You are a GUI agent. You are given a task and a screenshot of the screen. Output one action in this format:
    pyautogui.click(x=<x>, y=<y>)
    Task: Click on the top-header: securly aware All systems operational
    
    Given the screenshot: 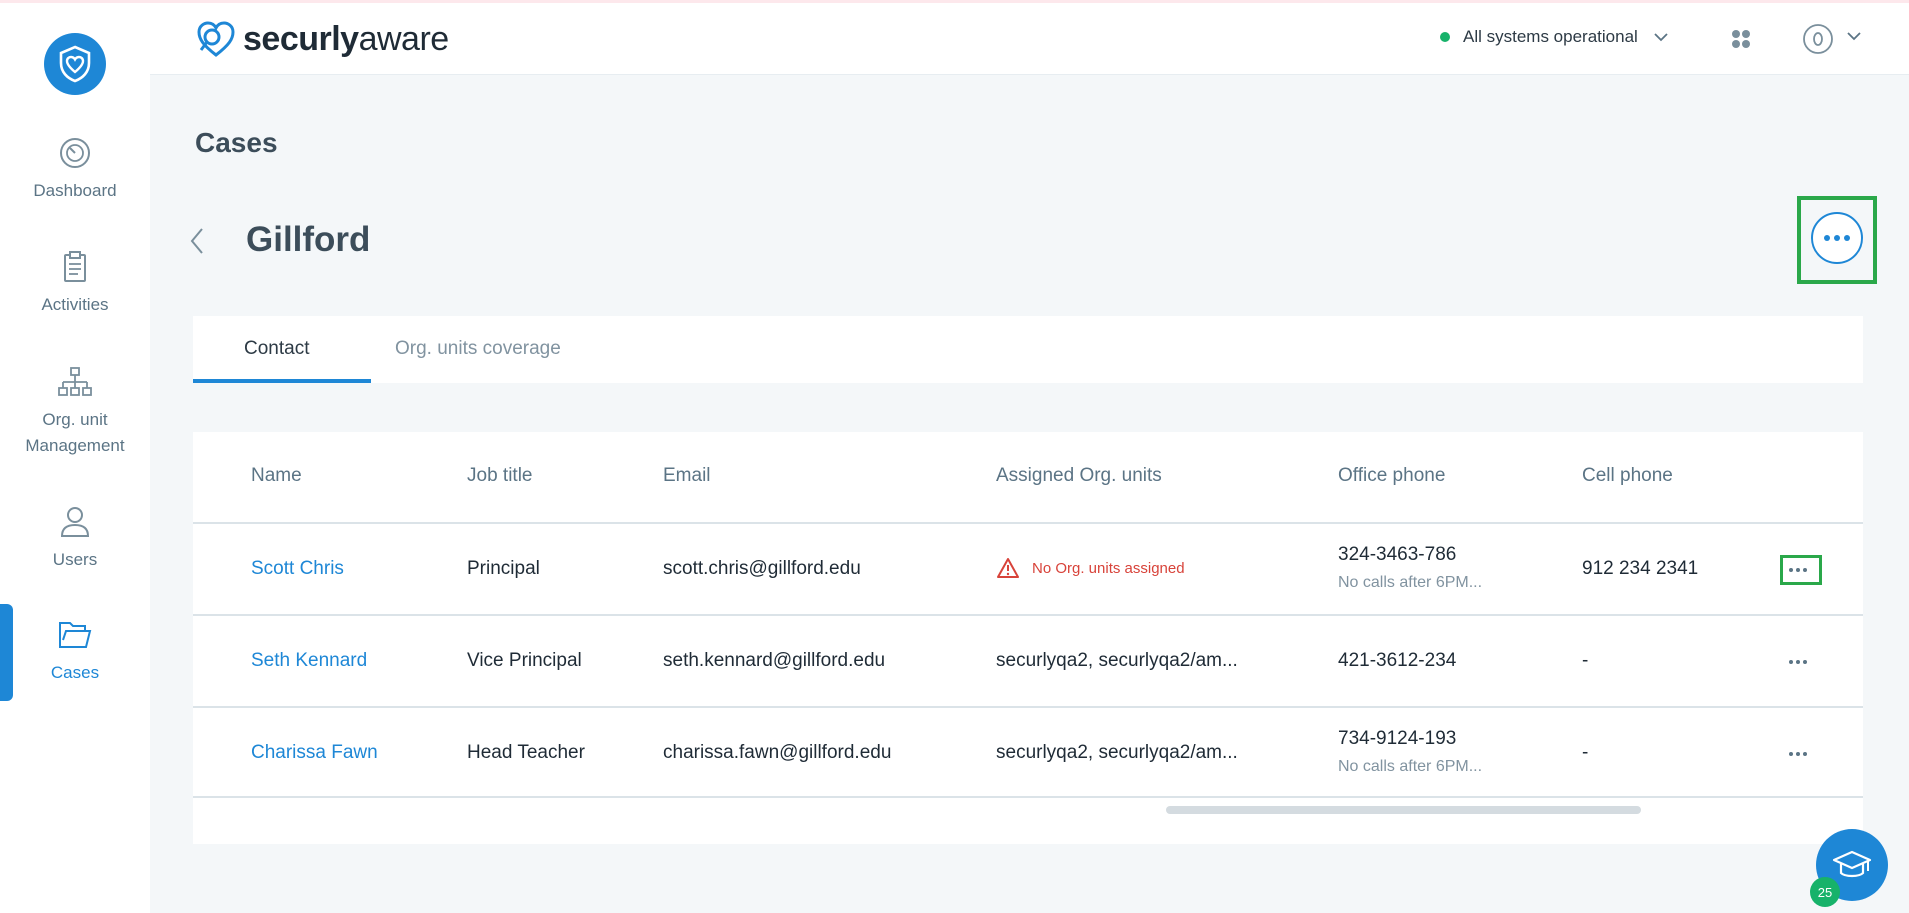 What is the action you would take?
    pyautogui.click(x=1029, y=39)
    